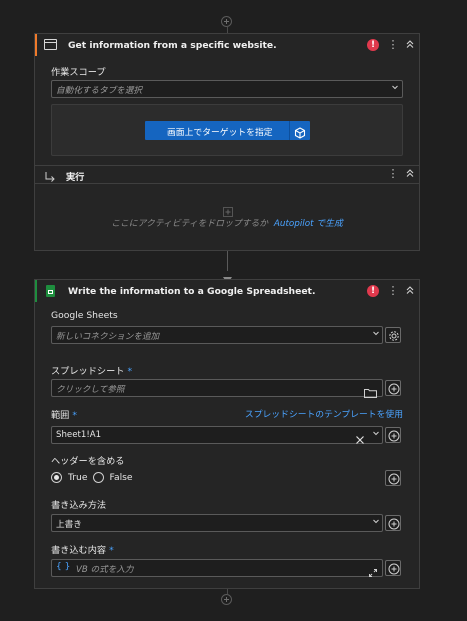  What do you see at coordinates (108, 337) in the screenshot?
I see `connection-placeholder: 新しいコネクションを追加` at bounding box center [108, 337].